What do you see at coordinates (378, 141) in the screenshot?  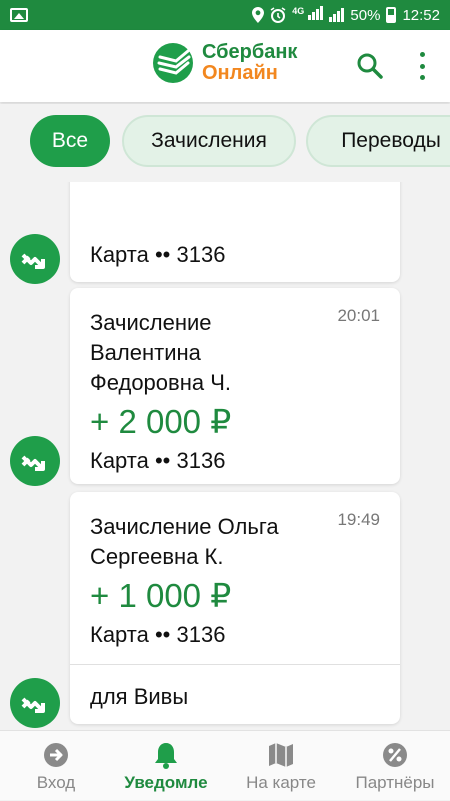 I see `filter-chip-transfers: Переводы` at bounding box center [378, 141].